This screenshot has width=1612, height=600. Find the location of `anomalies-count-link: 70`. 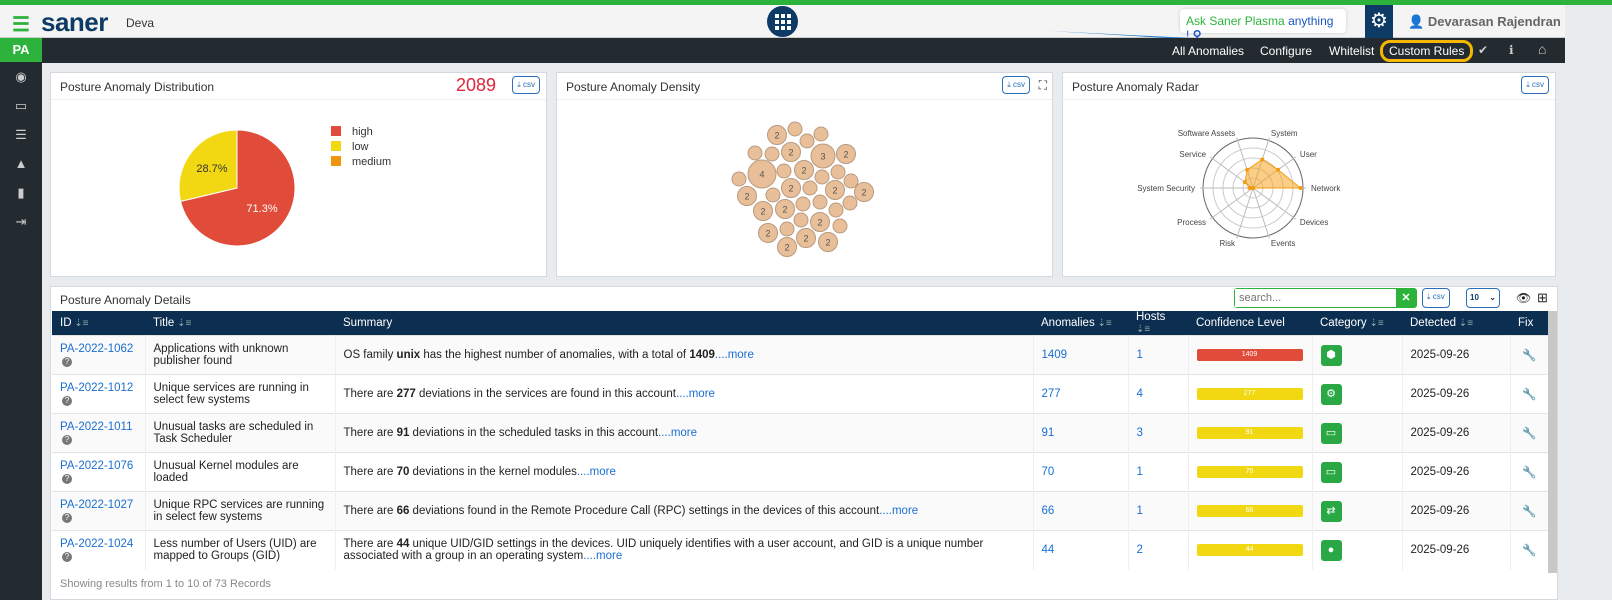

anomalies-count-link: 70 is located at coordinates (1048, 472).